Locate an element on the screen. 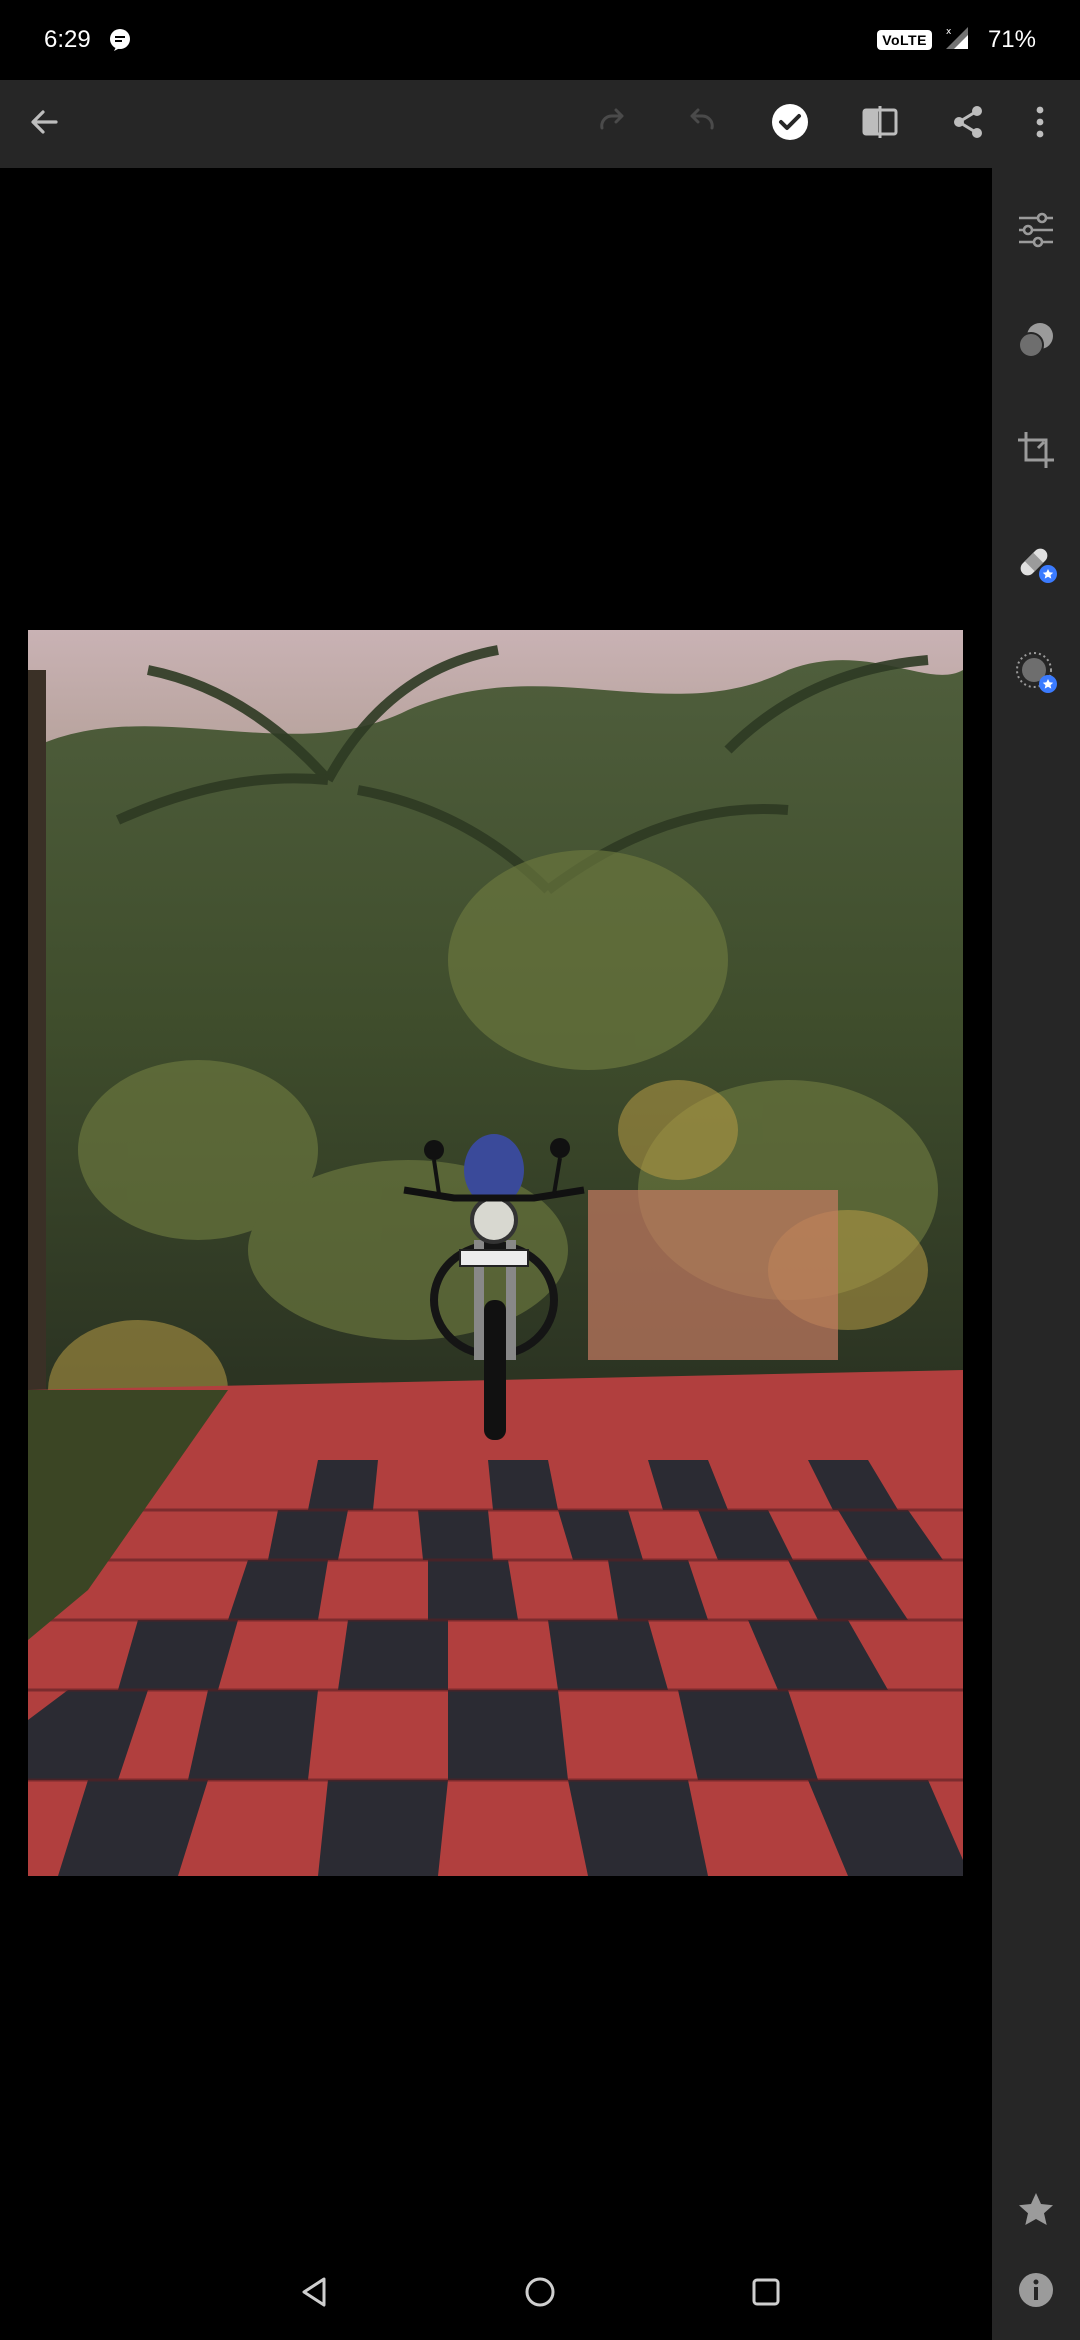  share-button is located at coordinates (968, 124).